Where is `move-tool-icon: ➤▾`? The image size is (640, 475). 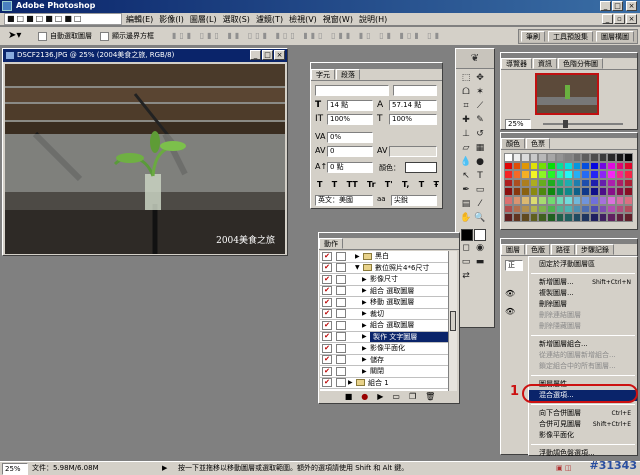 move-tool-icon: ➤▾ is located at coordinates (17, 36).